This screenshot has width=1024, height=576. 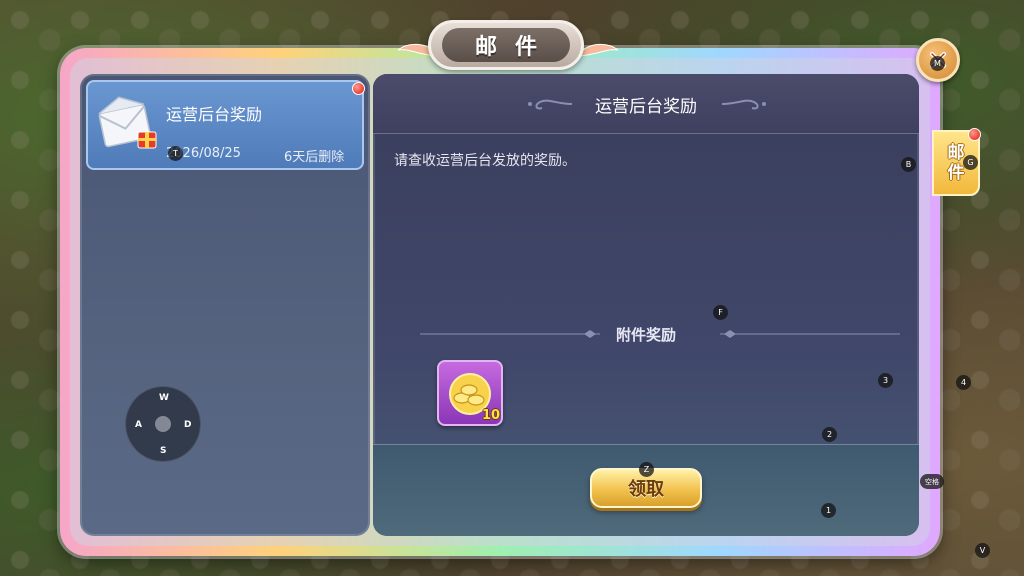 What do you see at coordinates (646, 469) in the screenshot?
I see `claim-key-hint: Z` at bounding box center [646, 469].